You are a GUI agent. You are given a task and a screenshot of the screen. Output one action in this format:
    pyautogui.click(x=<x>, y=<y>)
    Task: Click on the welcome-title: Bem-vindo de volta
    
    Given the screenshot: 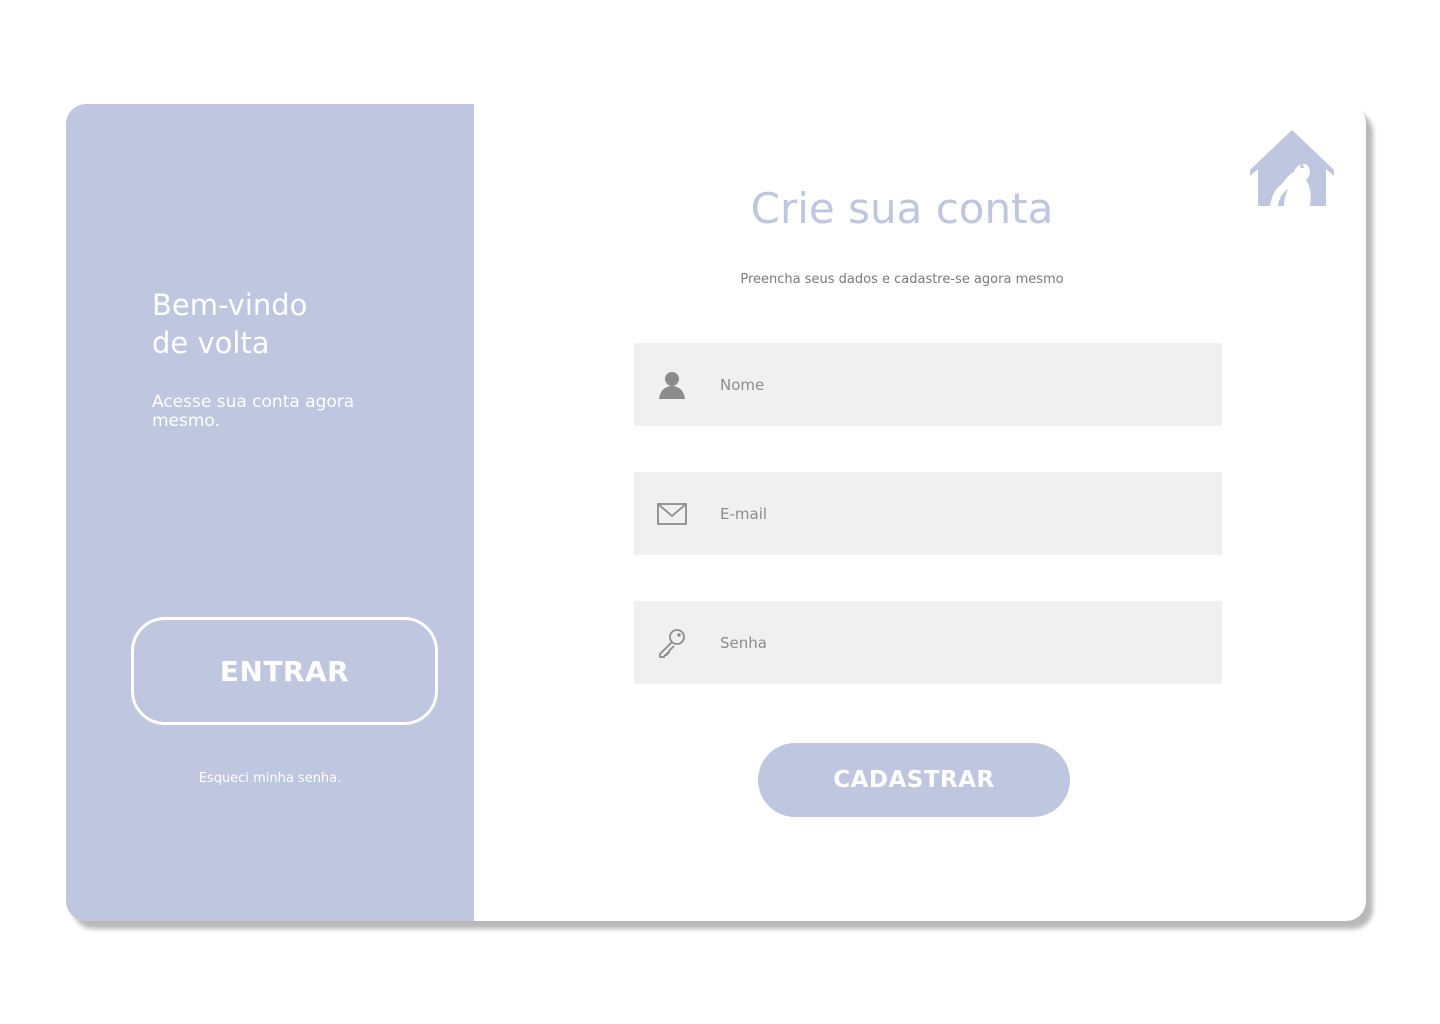 What is the action you would take?
    pyautogui.click(x=282, y=324)
    